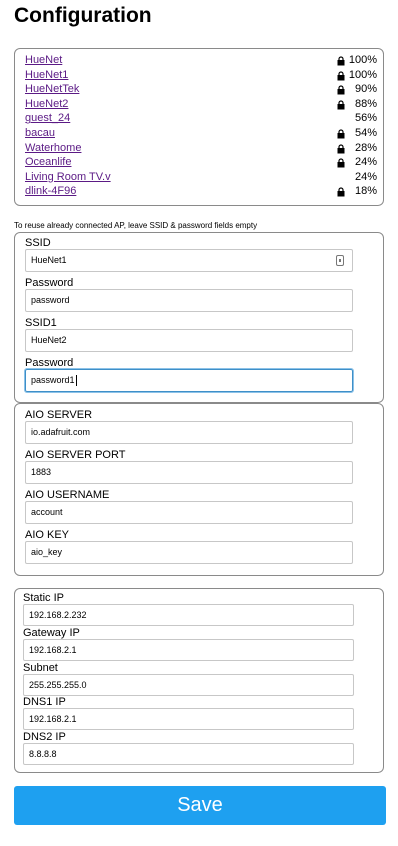 This screenshot has width=398, height=846. What do you see at coordinates (76, 381) in the screenshot?
I see `text-caret` at bounding box center [76, 381].